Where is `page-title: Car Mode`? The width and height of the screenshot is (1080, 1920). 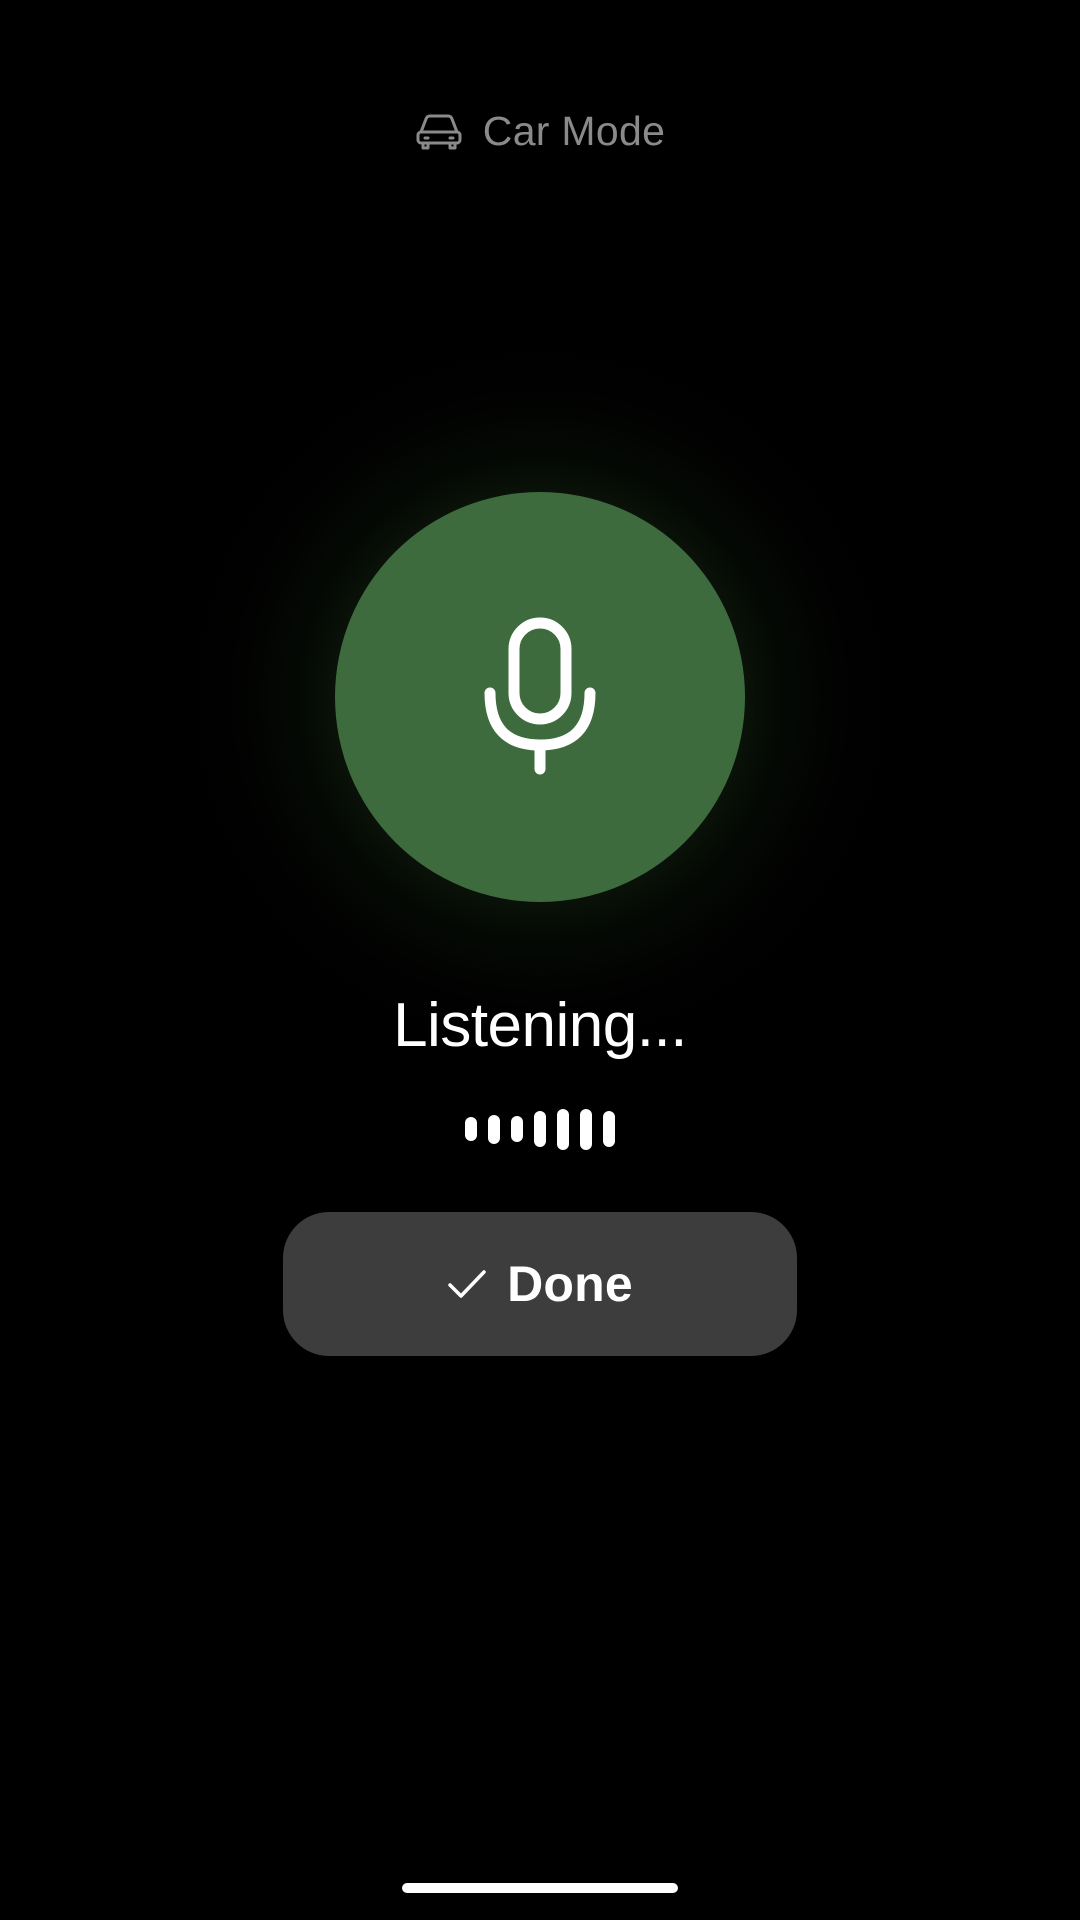
page-title: Car Mode is located at coordinates (574, 131).